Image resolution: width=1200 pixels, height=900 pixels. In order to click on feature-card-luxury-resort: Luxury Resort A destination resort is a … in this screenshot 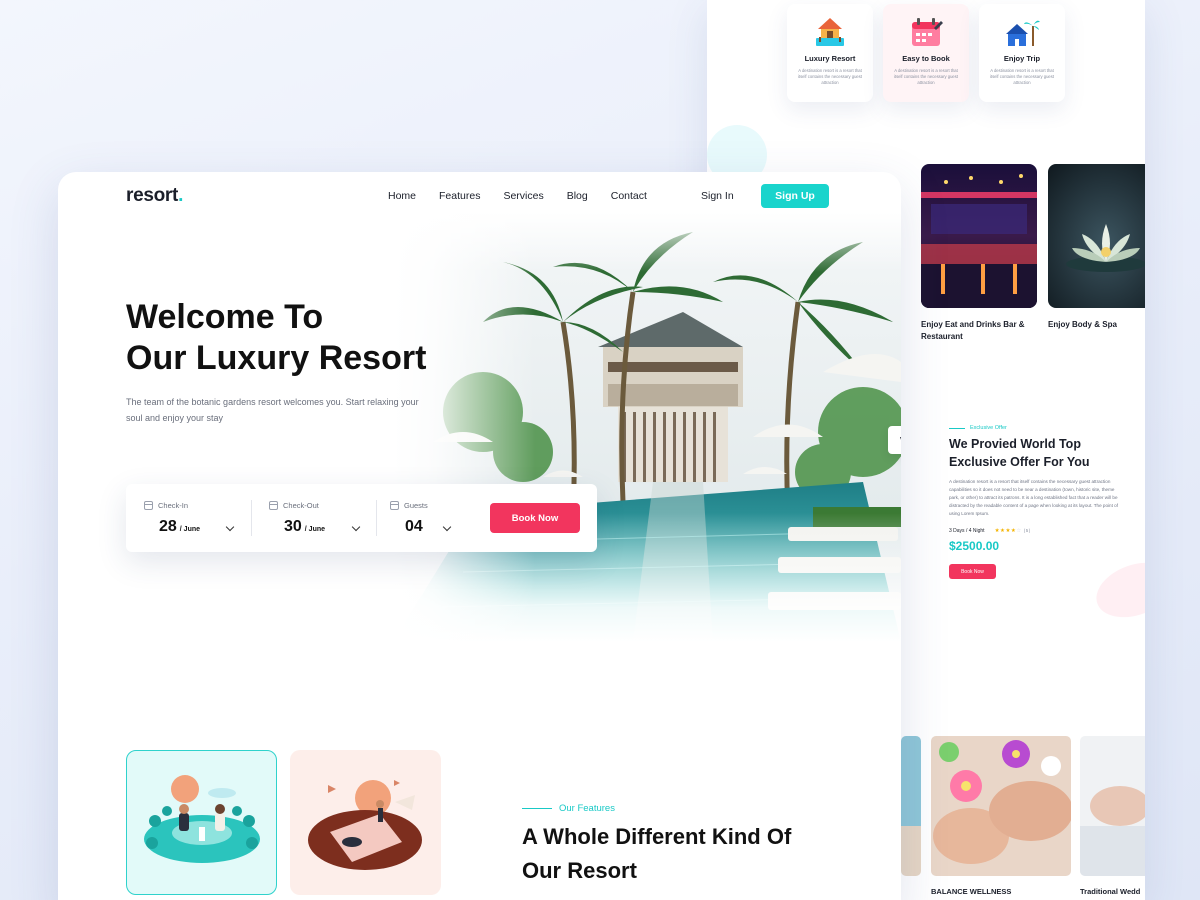, I will do `click(830, 53)`.